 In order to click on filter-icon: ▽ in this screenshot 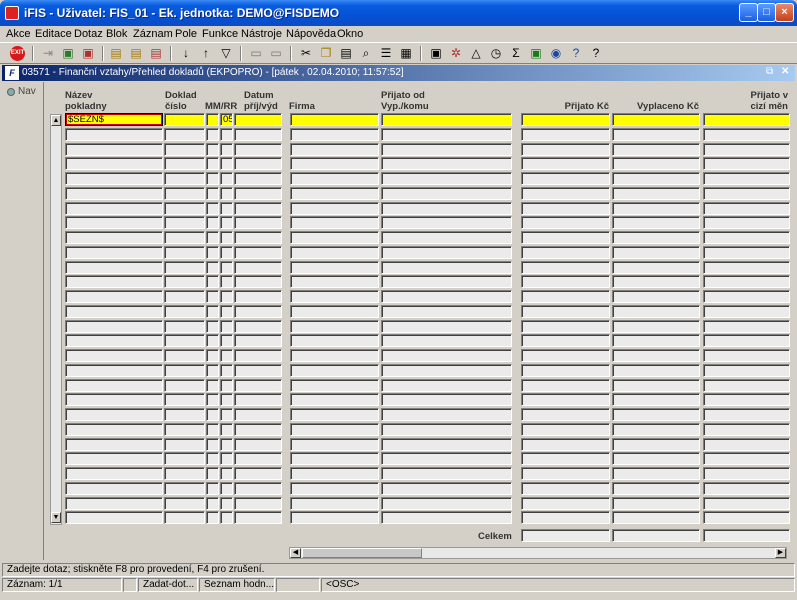, I will do `click(226, 53)`.